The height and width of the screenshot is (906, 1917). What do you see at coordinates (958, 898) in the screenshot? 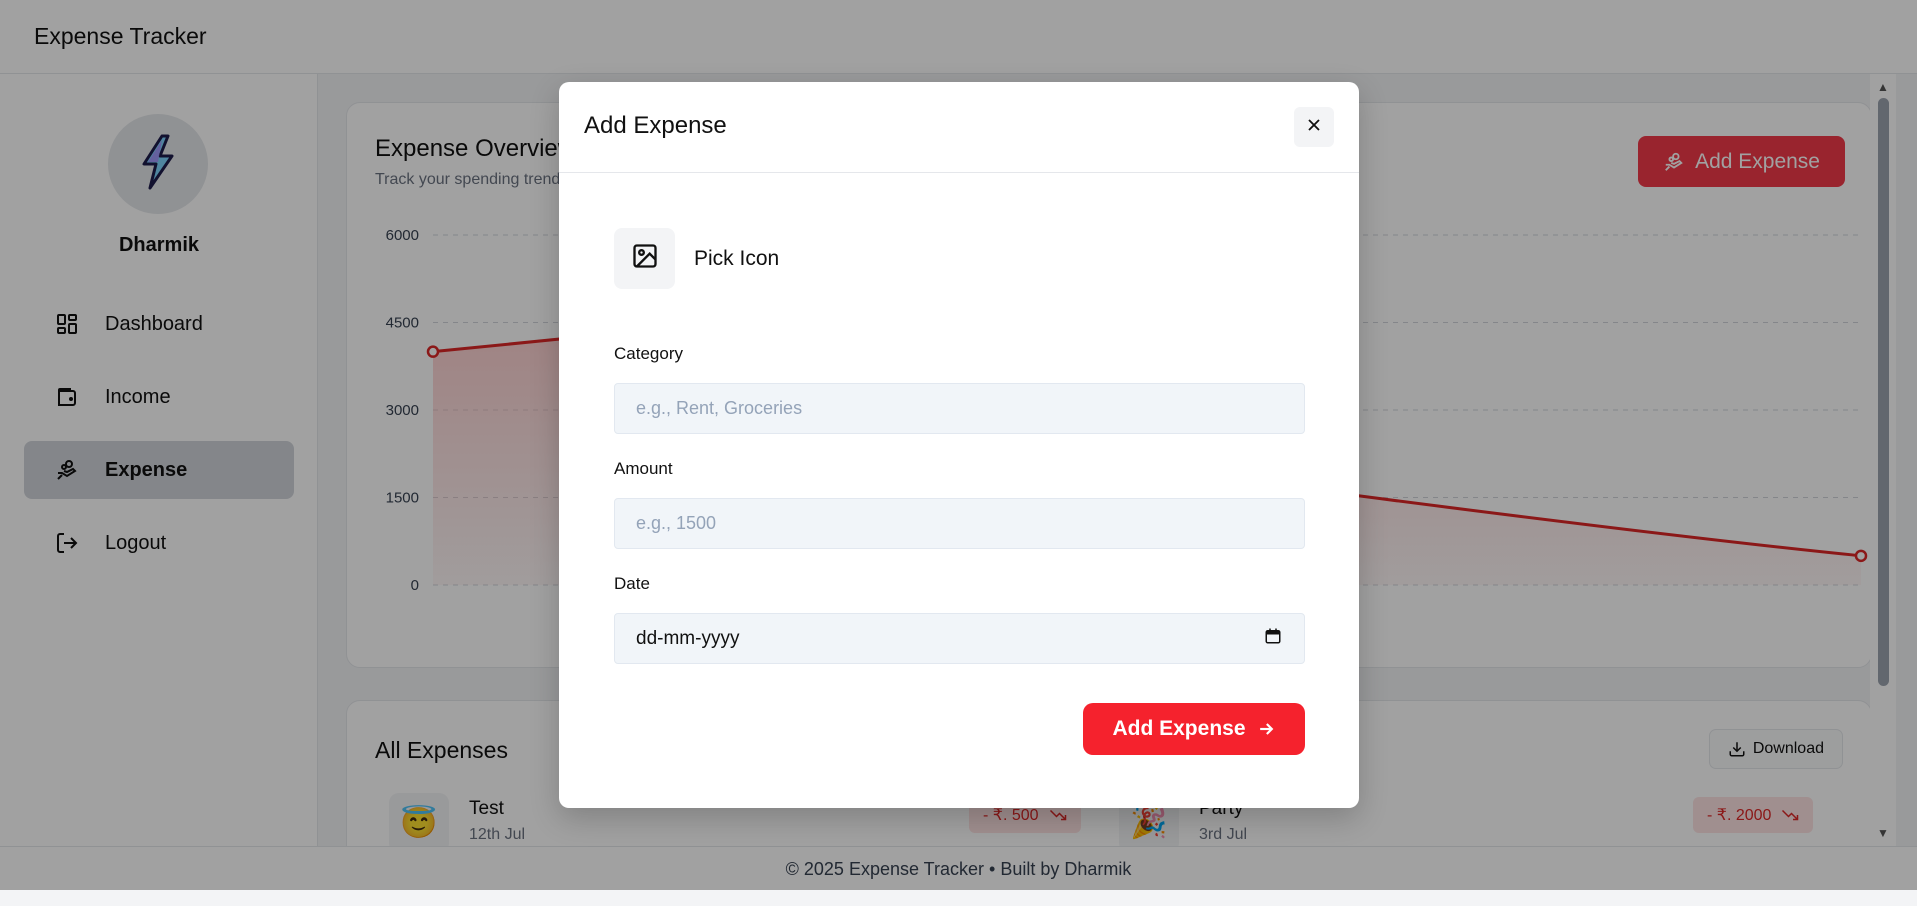
I see `bottom-strip` at bounding box center [958, 898].